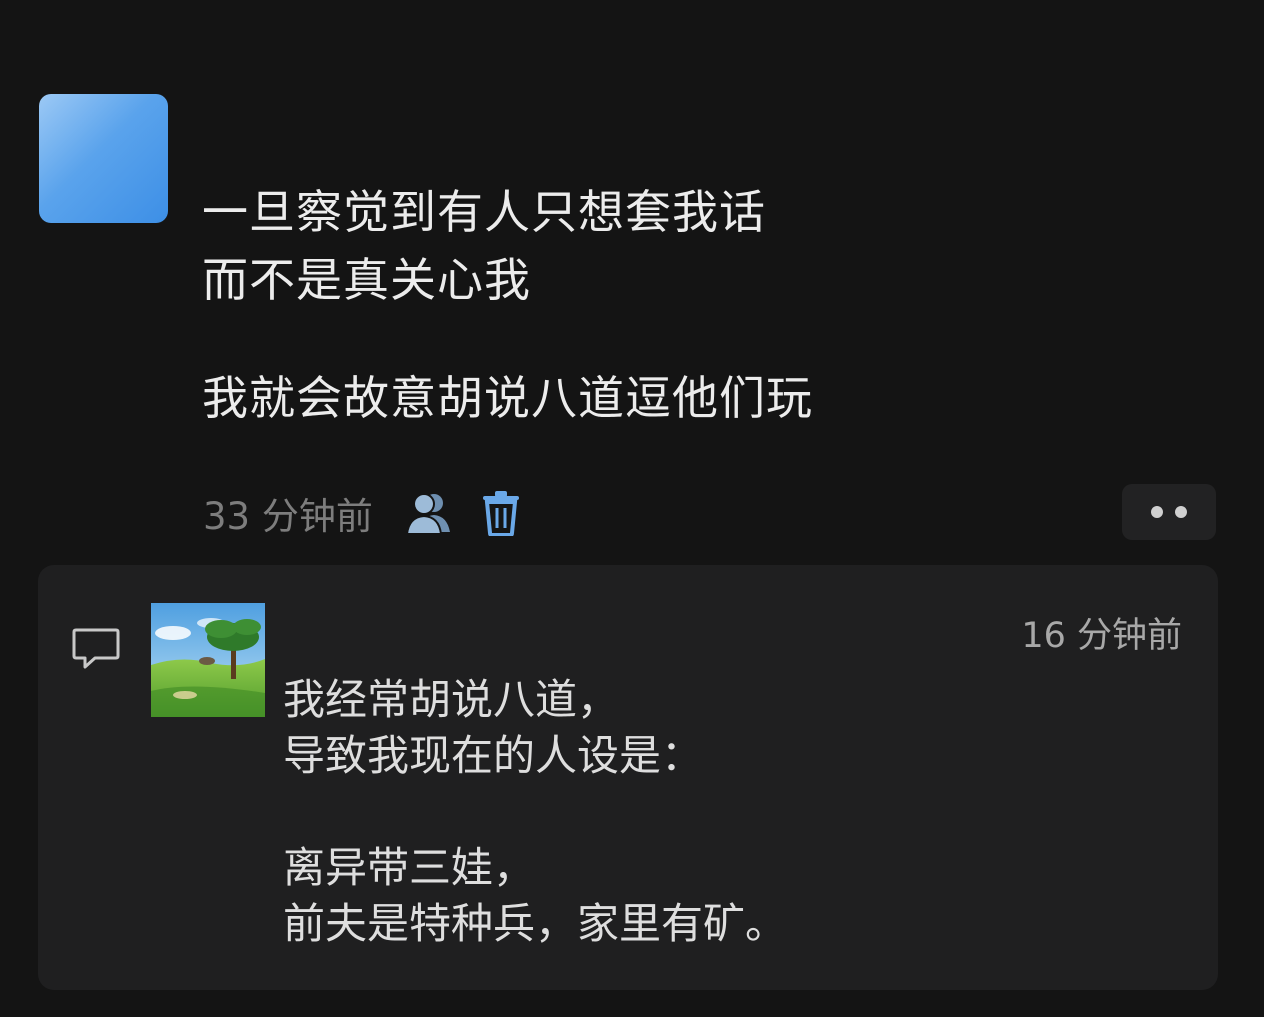 This screenshot has width=1264, height=1017. What do you see at coordinates (288, 516) in the screenshot?
I see `post-timestamp: 33 分钟前` at bounding box center [288, 516].